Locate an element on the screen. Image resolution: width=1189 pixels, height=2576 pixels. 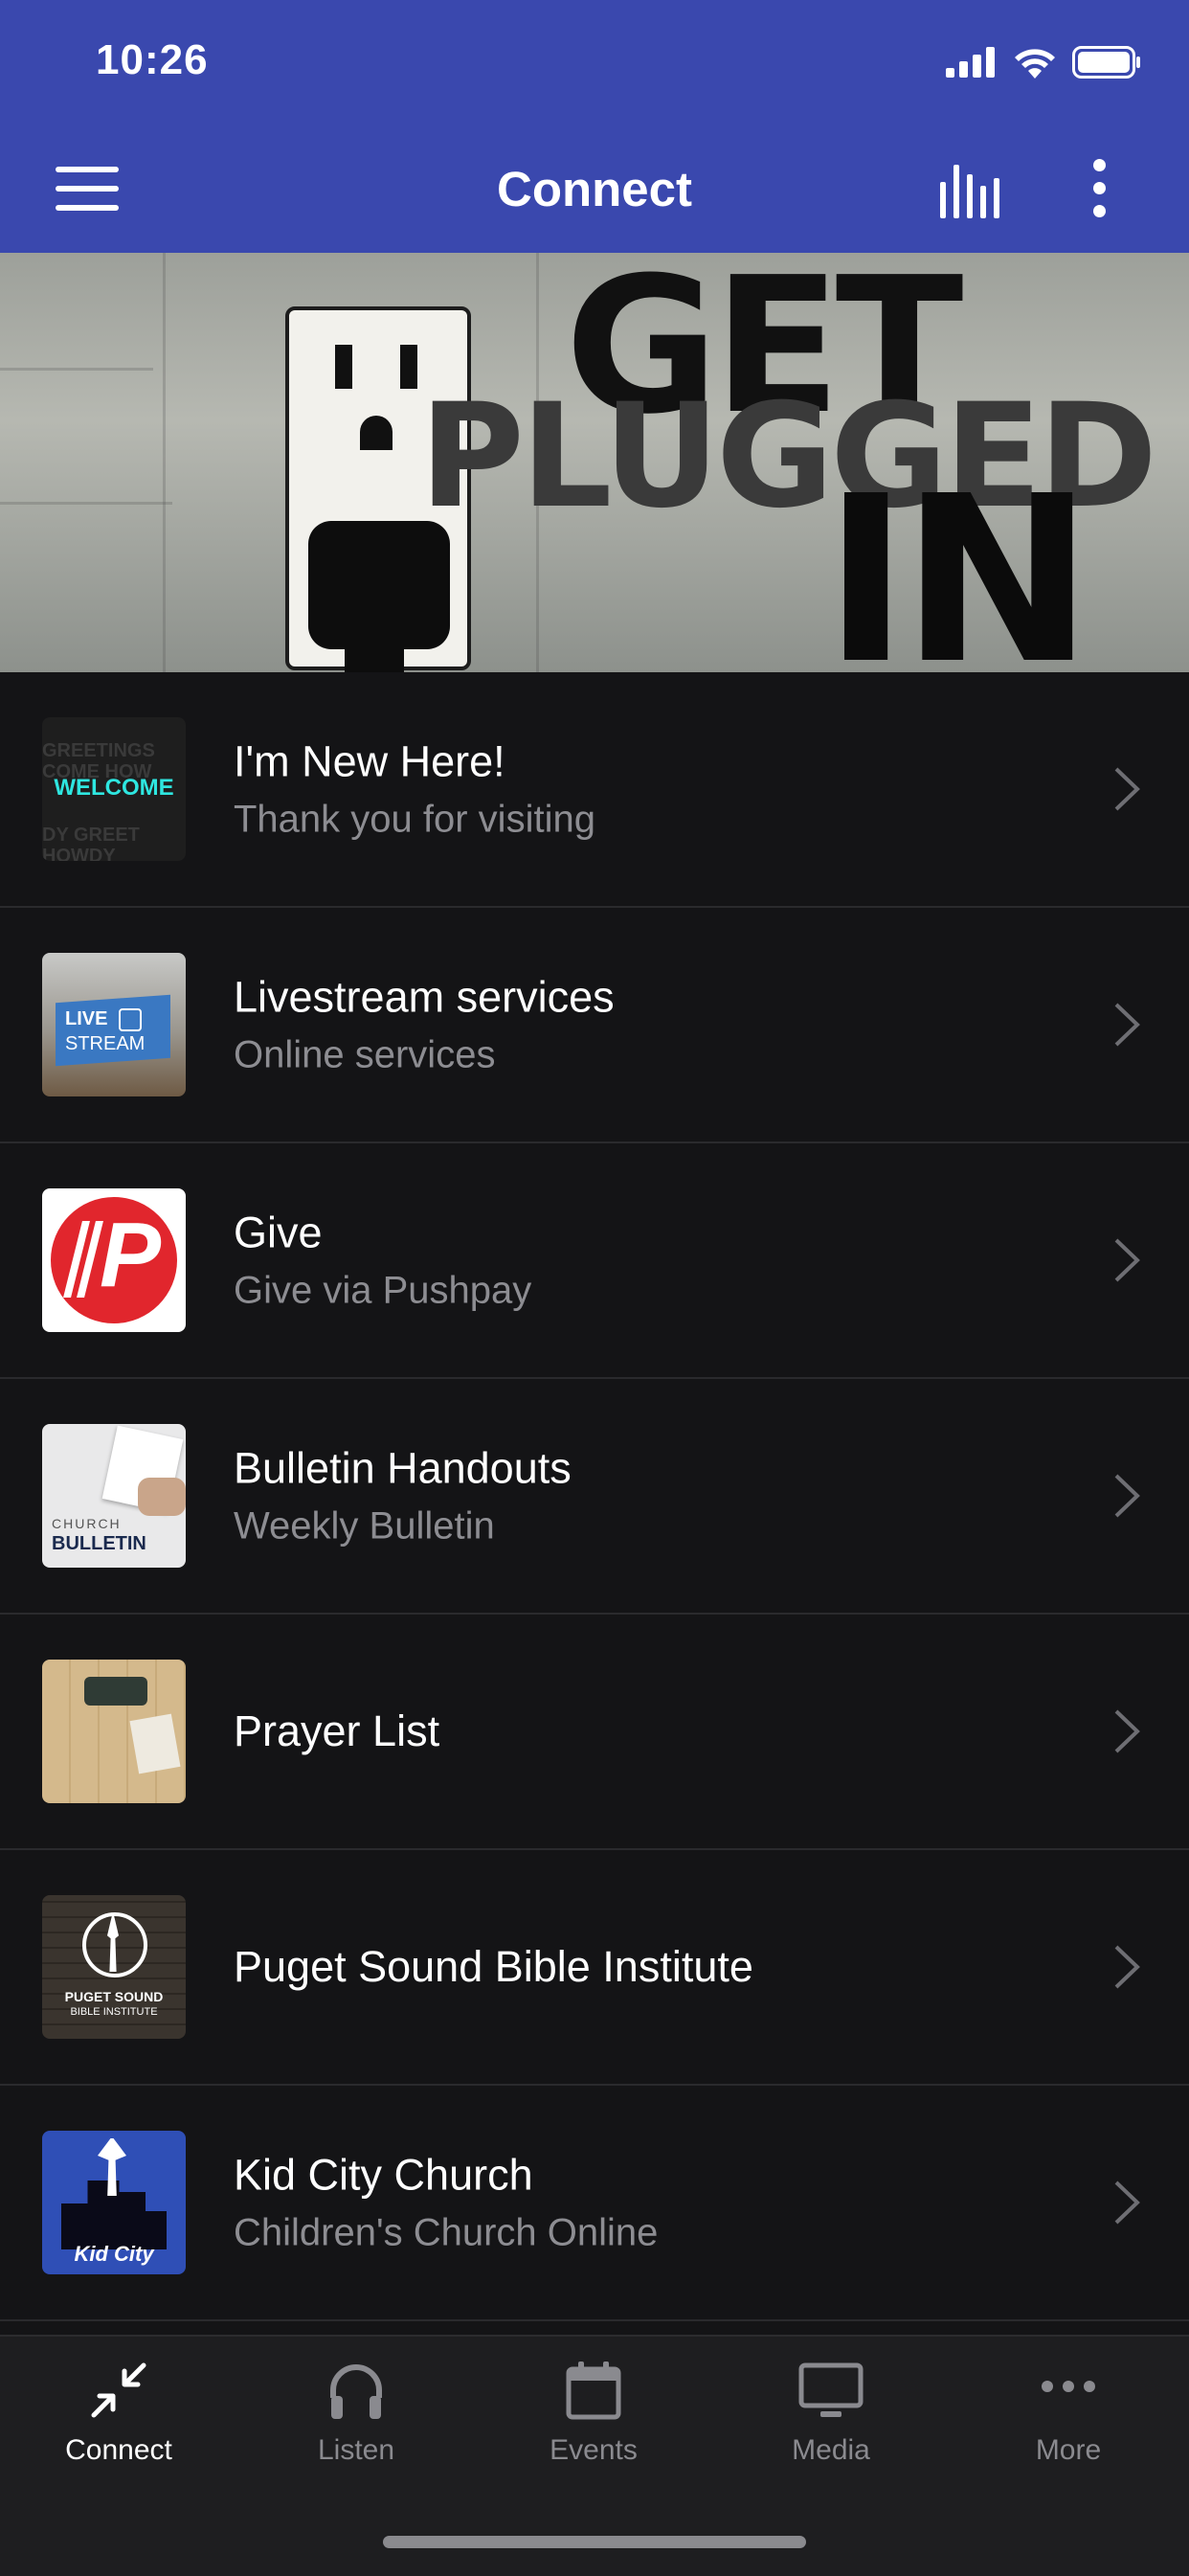
tab-label: Events is located at coordinates (594, 2450).